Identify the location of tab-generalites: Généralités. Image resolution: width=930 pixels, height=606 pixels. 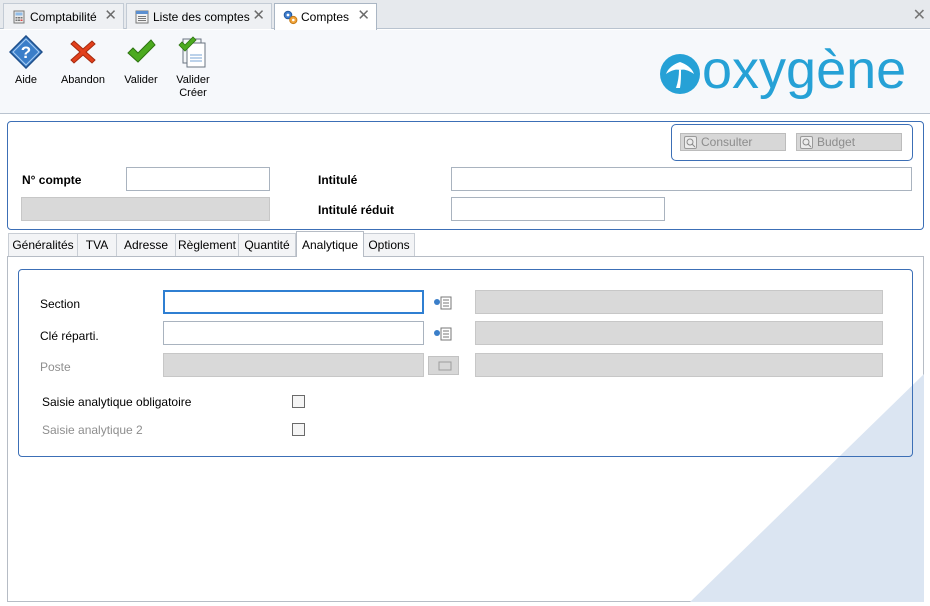
(43, 244).